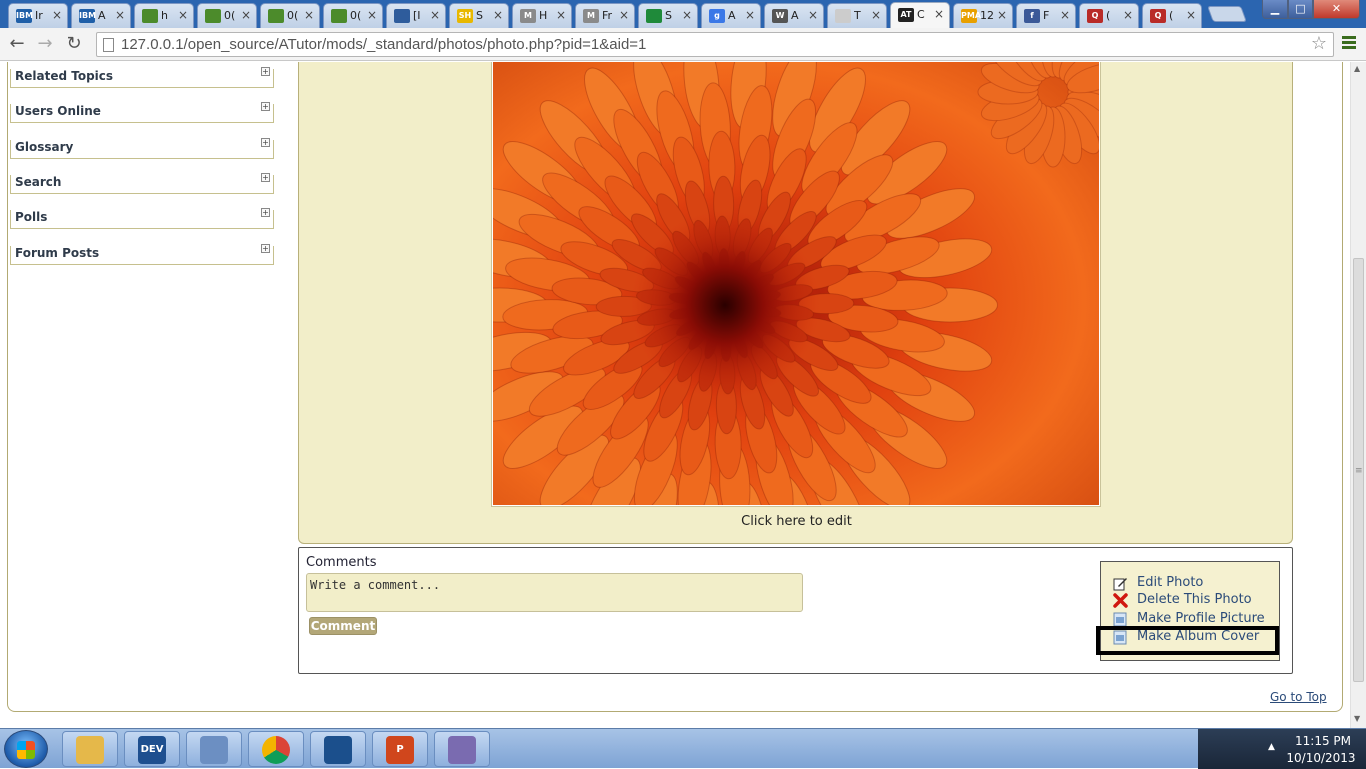 This screenshot has height=769, width=1366. What do you see at coordinates (142, 77) in the screenshot?
I see `sidebar-item-related-topics: Related Topics +` at bounding box center [142, 77].